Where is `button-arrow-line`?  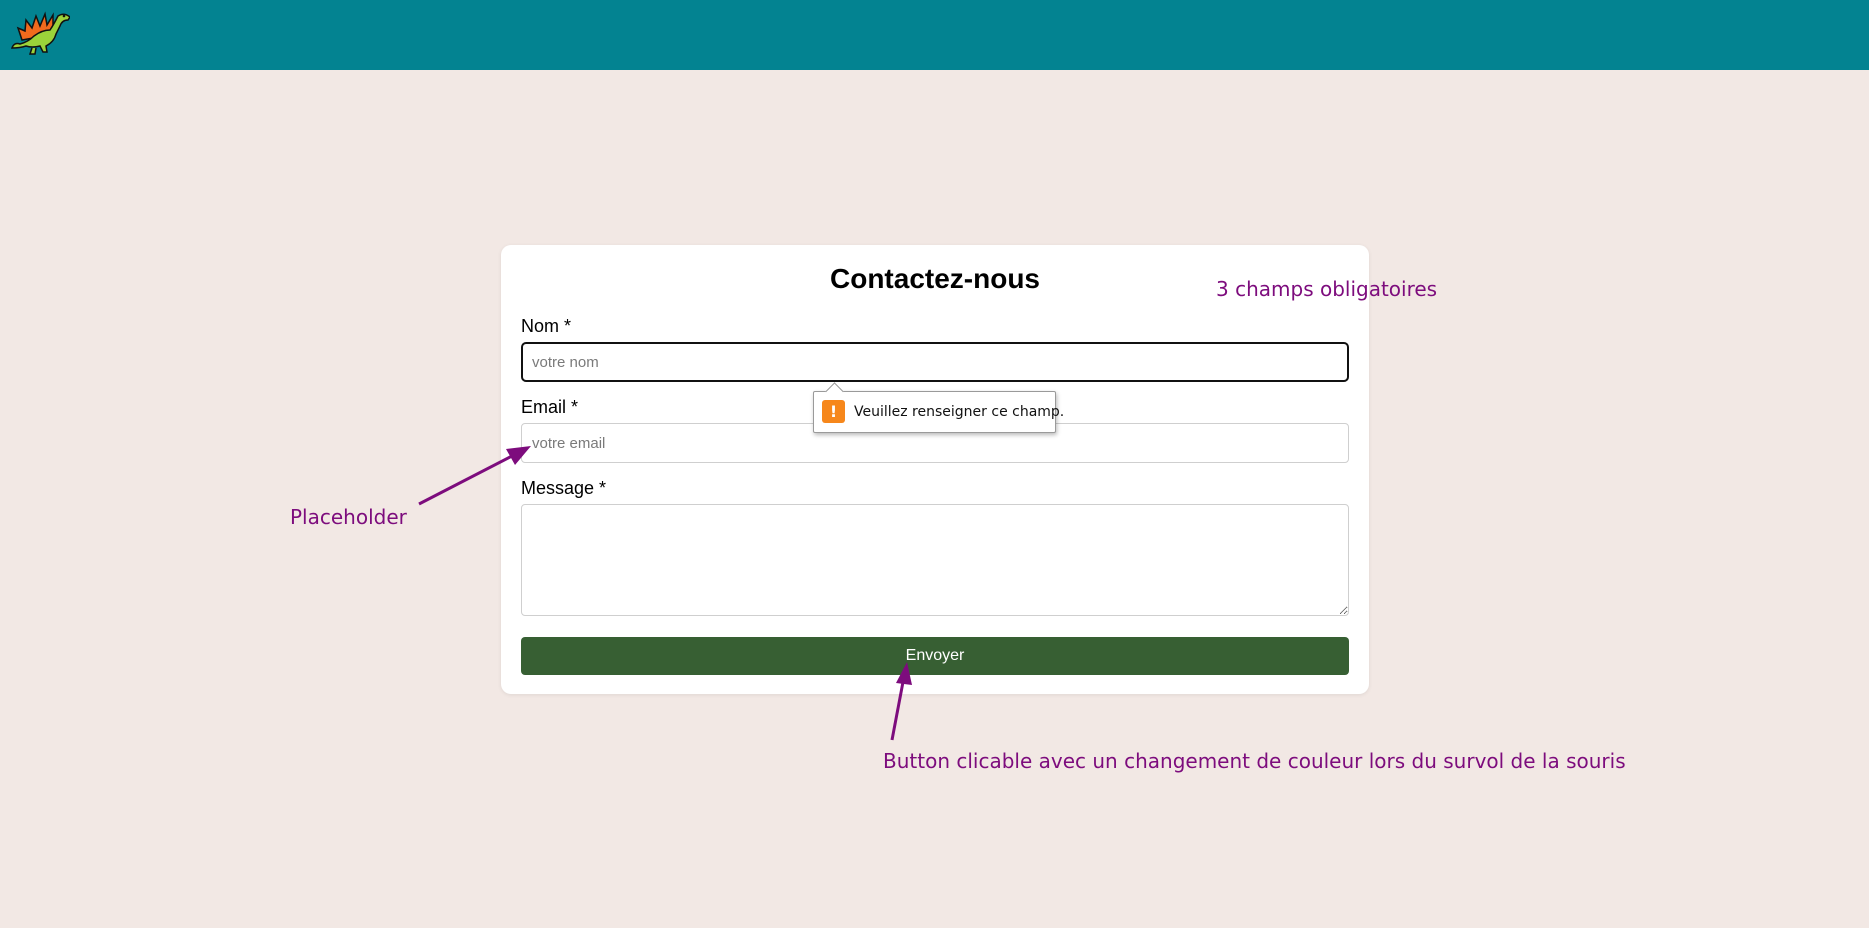 button-arrow-line is located at coordinates (897, 711).